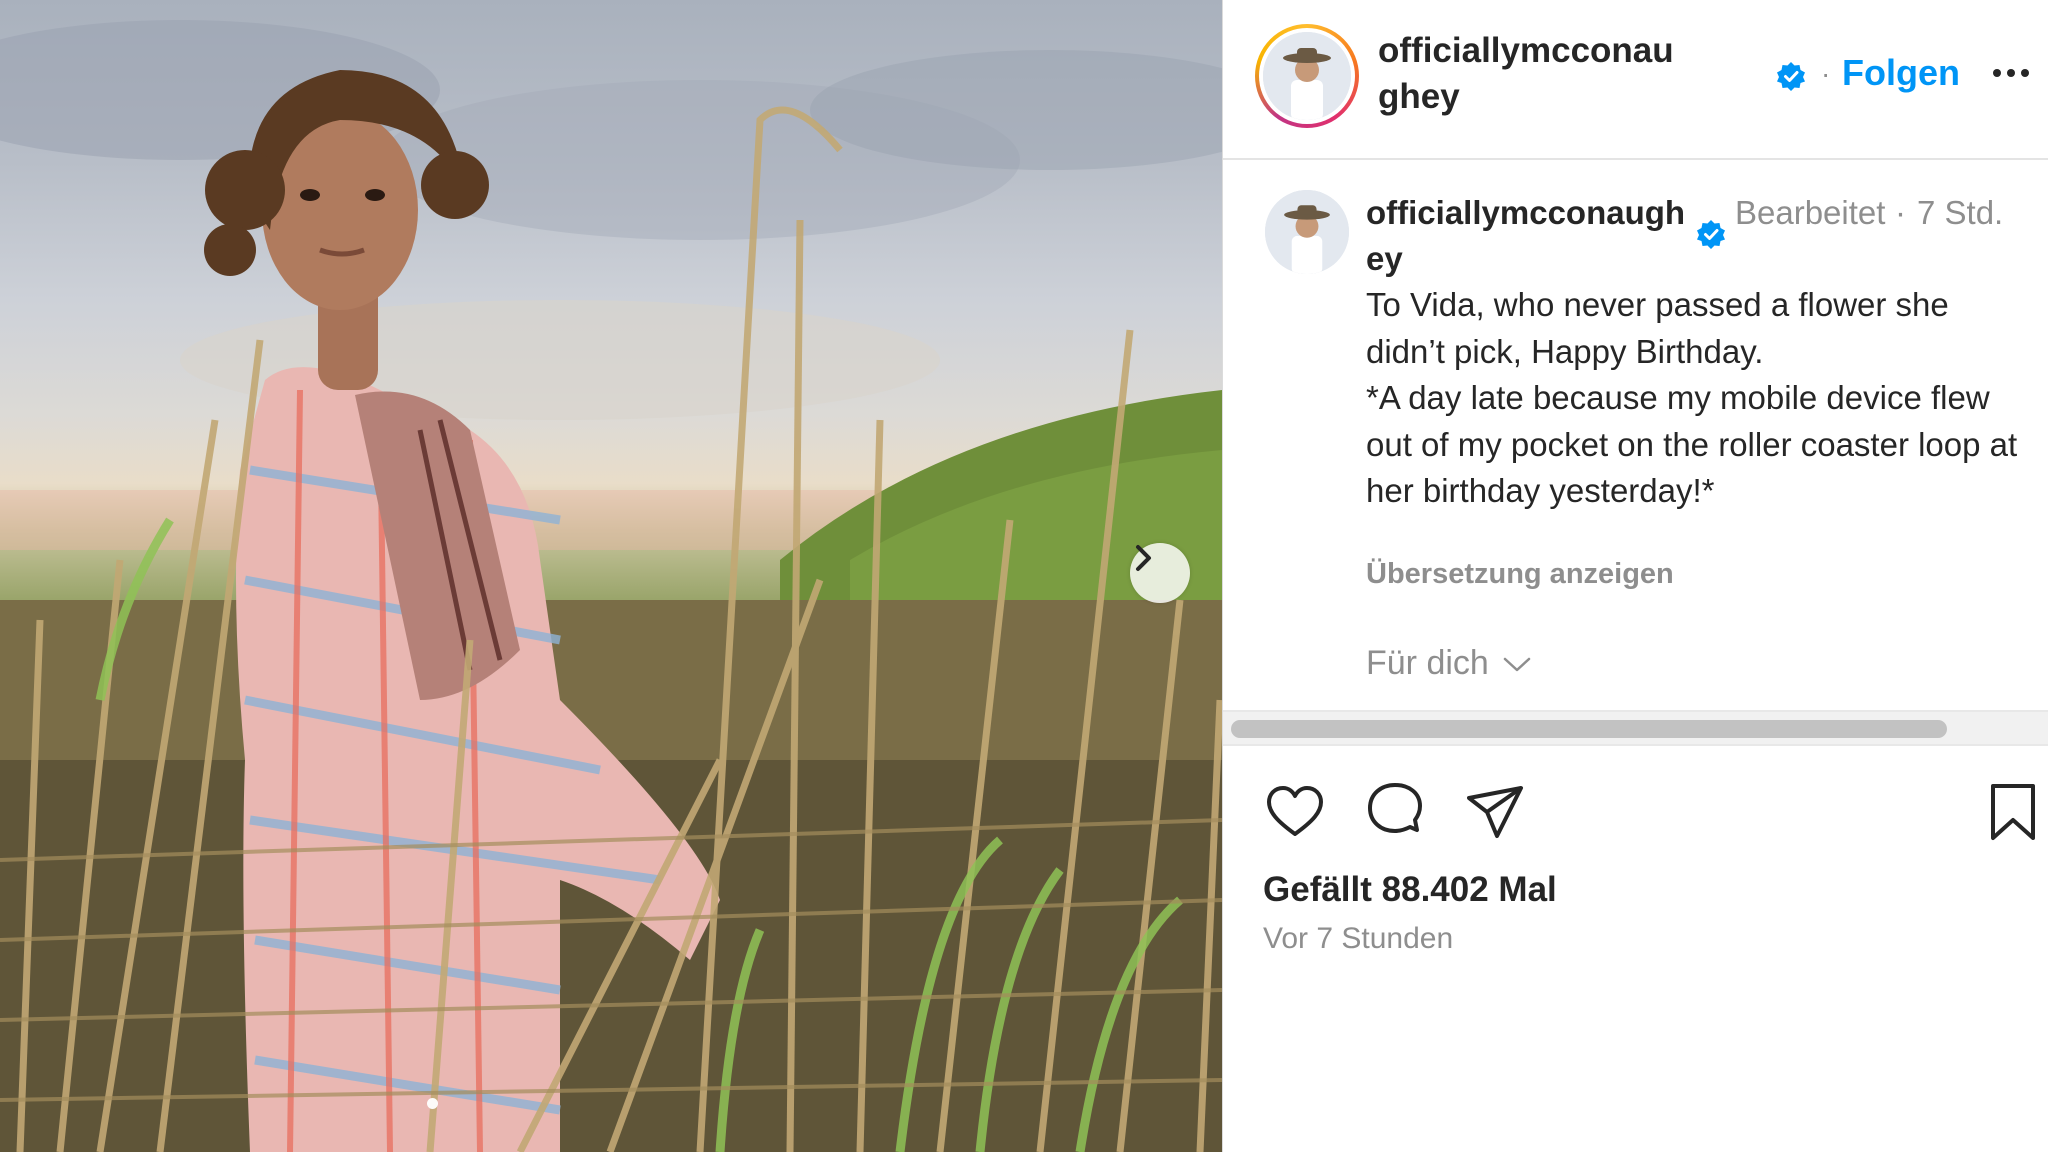 The width and height of the screenshot is (2048, 1152). Describe the element at coordinates (1810, 212) in the screenshot. I see `caption-edited-label: Bearbeitet` at that location.